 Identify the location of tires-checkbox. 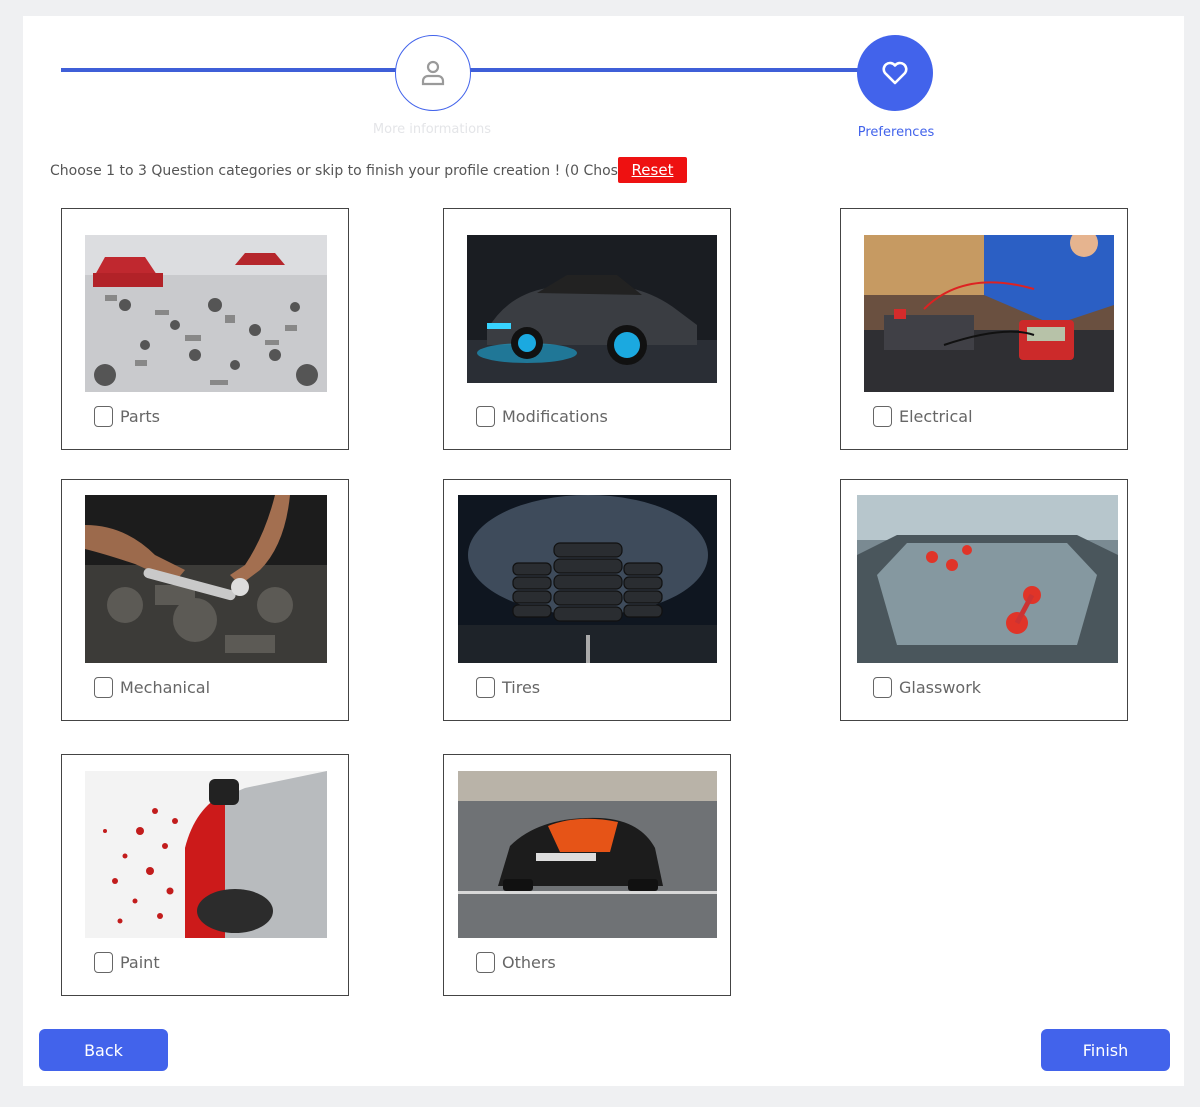
(485, 687).